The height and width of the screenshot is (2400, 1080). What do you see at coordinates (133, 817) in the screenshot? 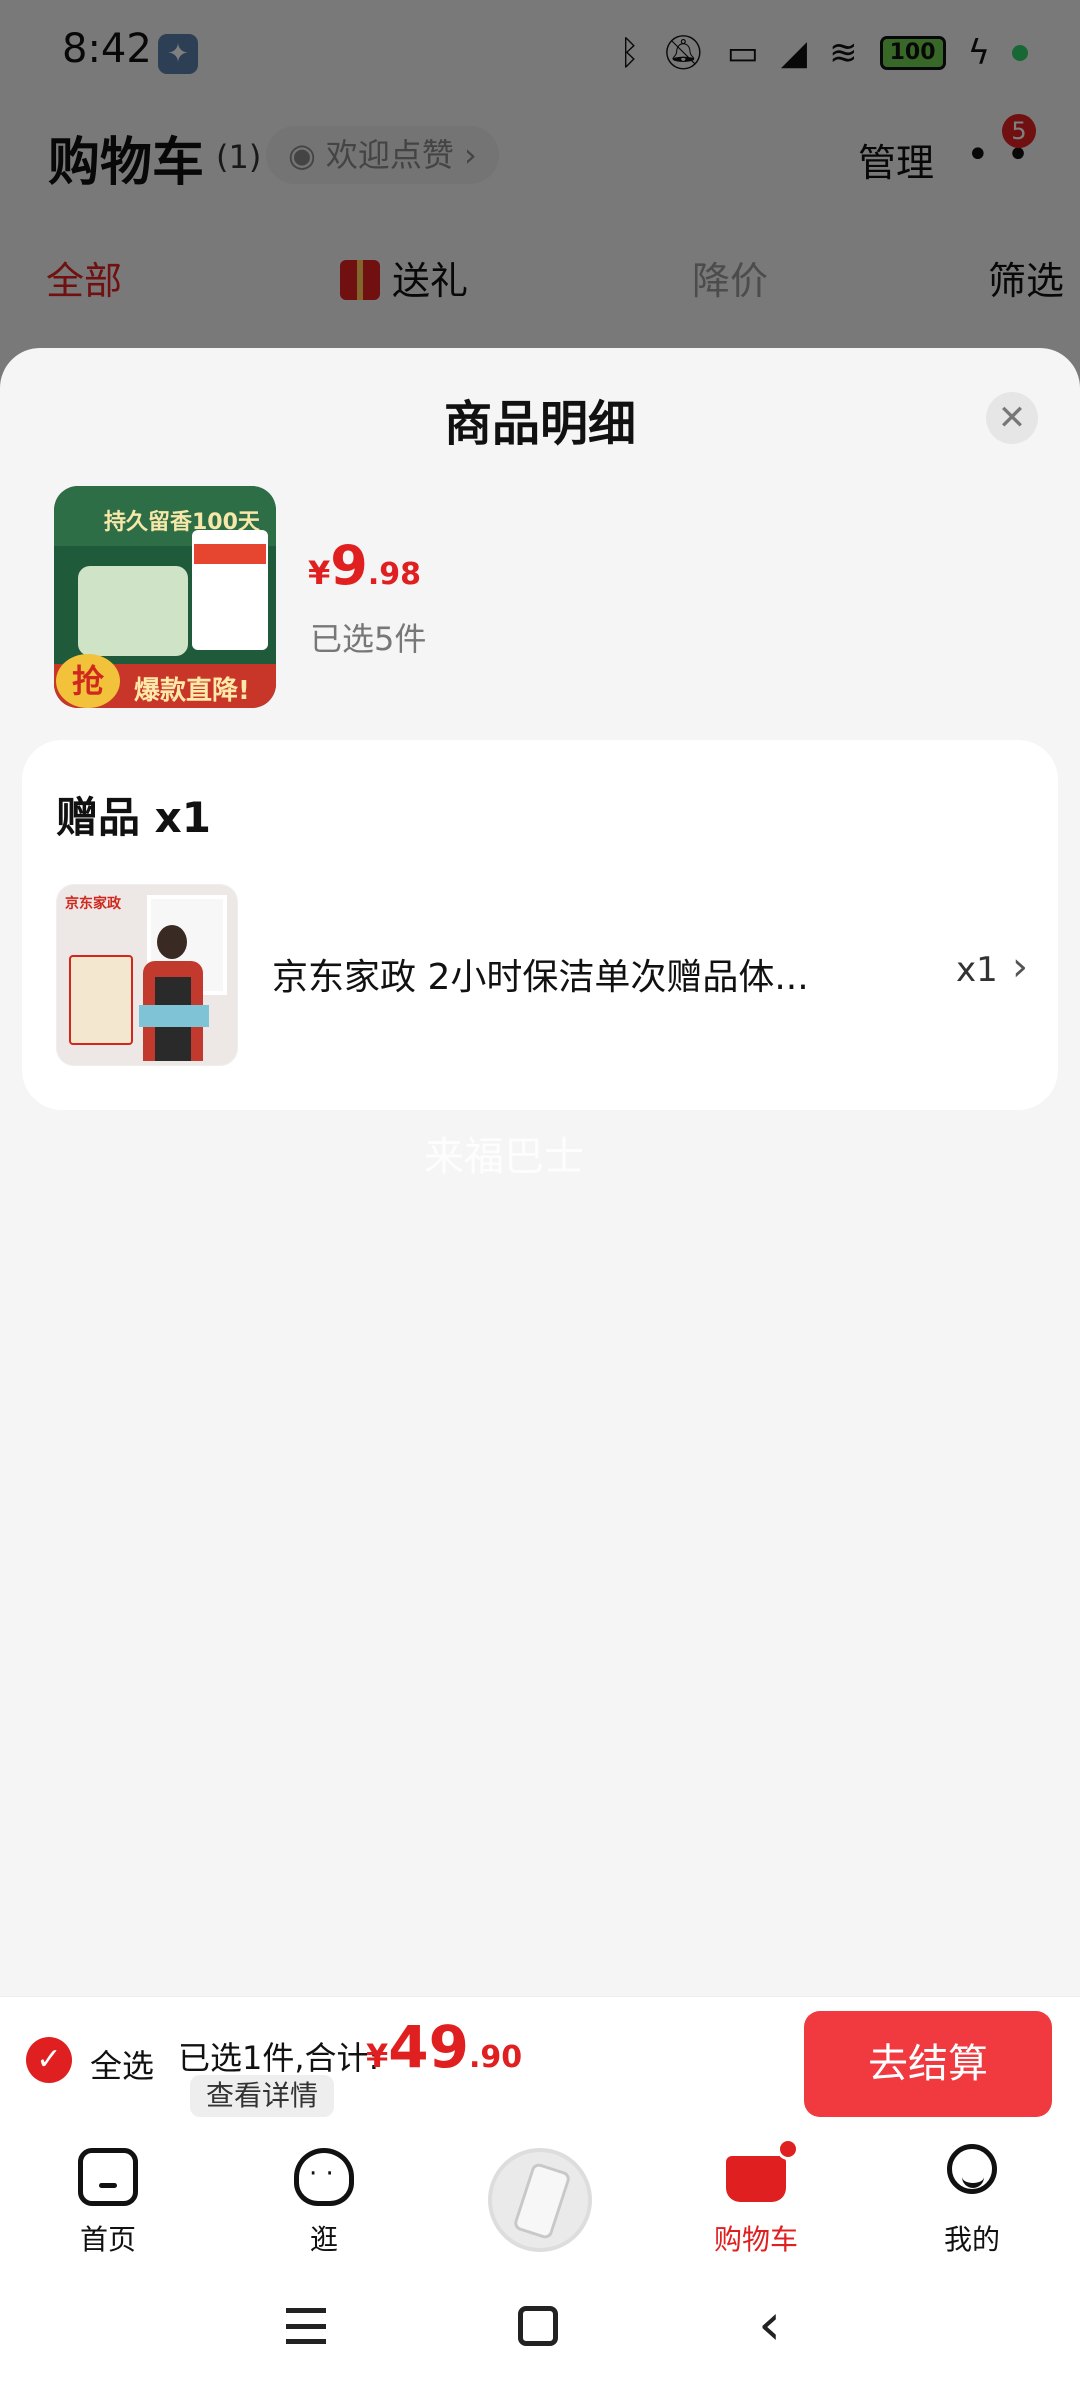
I see `gift-section-title: 赠品 x1` at bounding box center [133, 817].